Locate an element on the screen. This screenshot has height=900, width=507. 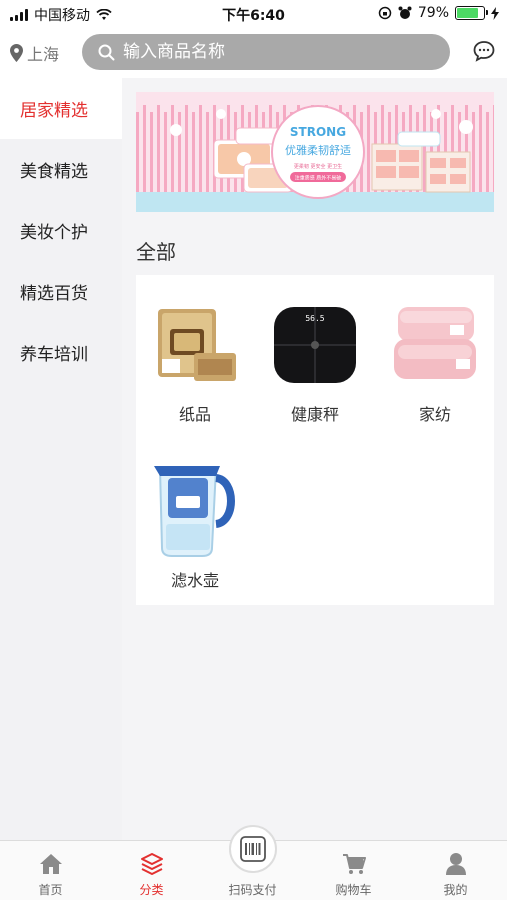
message-button is located at coordinates (484, 53).